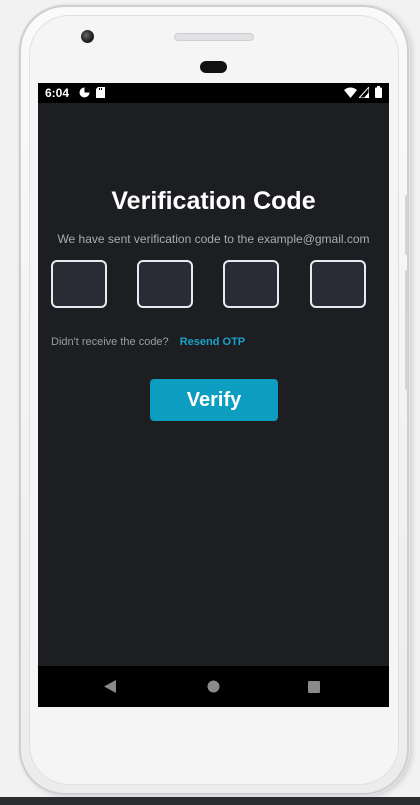 This screenshot has width=420, height=805. Describe the element at coordinates (57, 93) in the screenshot. I see `status-time: 6:04` at that location.